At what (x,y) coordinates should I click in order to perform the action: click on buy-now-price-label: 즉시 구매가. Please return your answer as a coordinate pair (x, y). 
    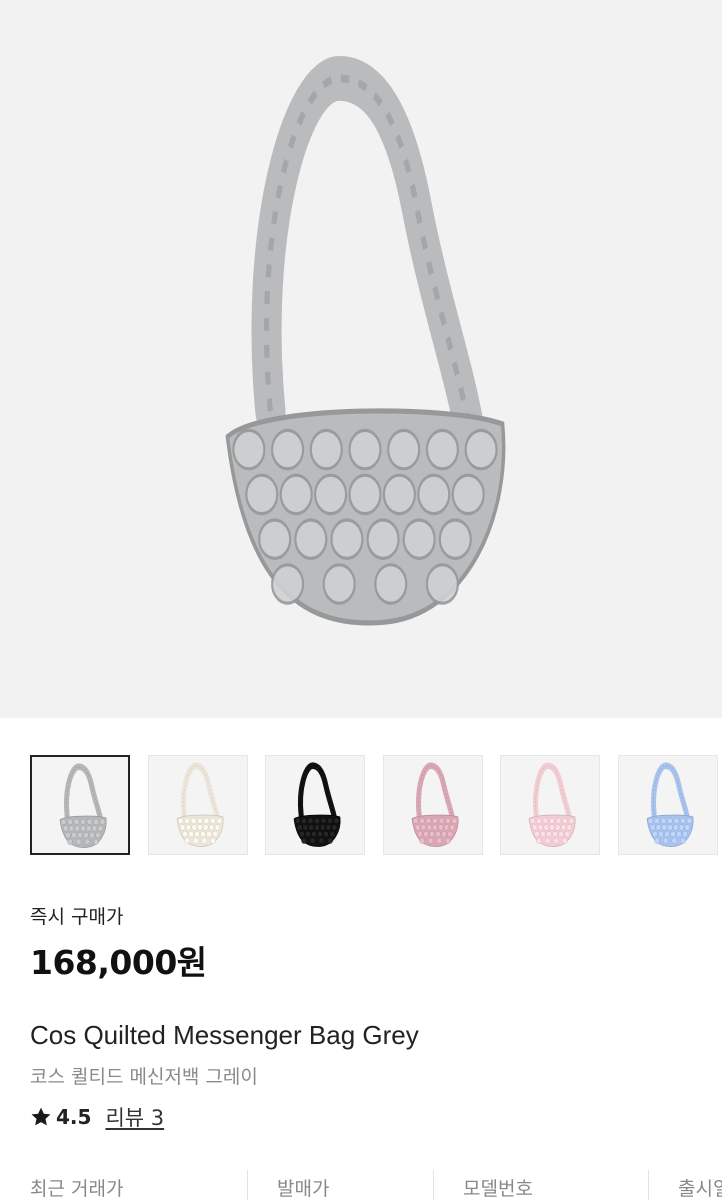
    Looking at the image, I should click on (77, 917).